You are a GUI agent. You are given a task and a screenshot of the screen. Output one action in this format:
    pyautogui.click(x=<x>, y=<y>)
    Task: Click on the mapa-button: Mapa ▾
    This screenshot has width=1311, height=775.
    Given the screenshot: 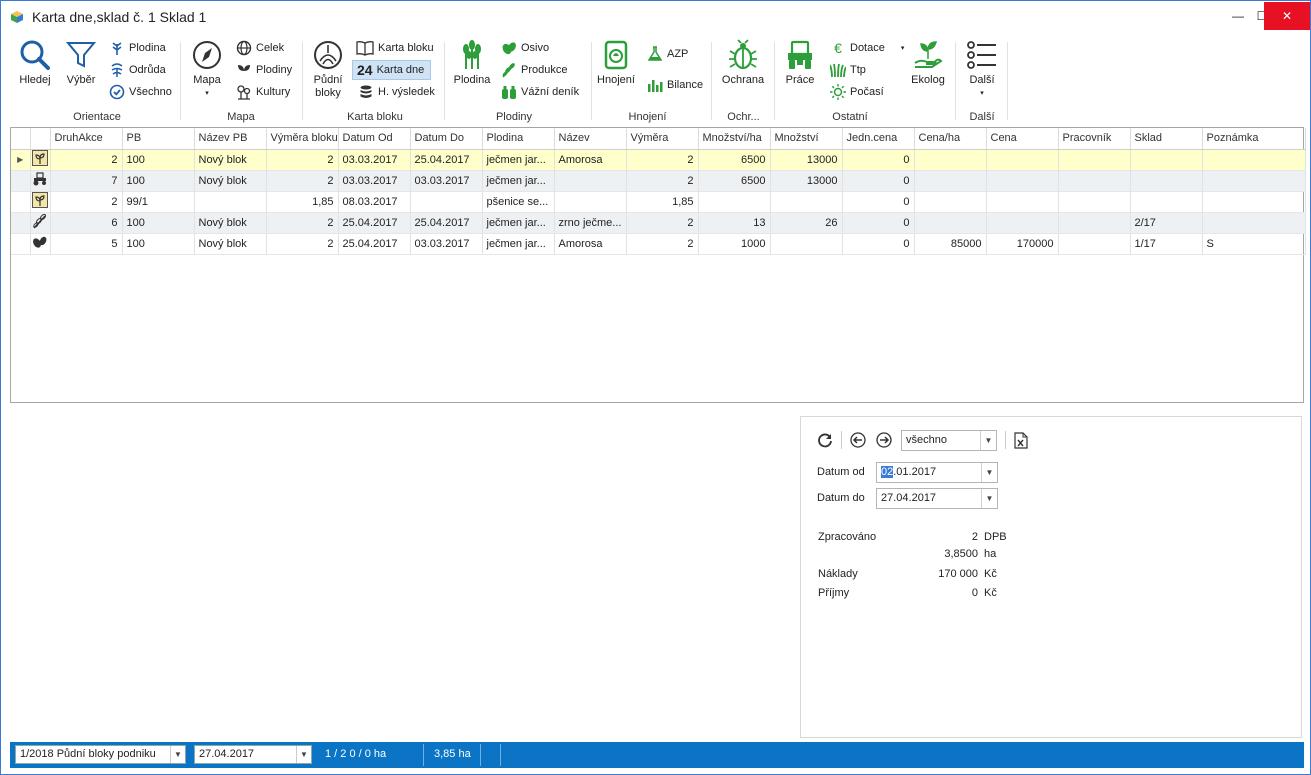 What is the action you would take?
    pyautogui.click(x=207, y=69)
    